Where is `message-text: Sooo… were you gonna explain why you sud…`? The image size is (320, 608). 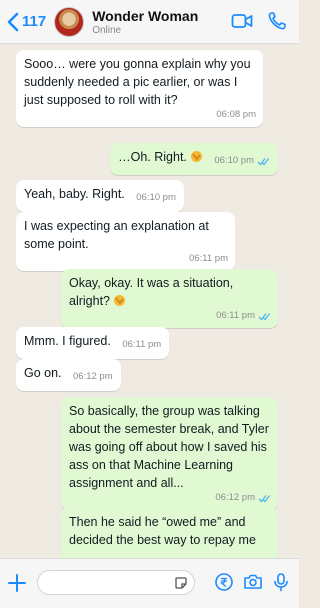 message-text: Sooo… were you gonna explain why you sud… is located at coordinates (139, 82).